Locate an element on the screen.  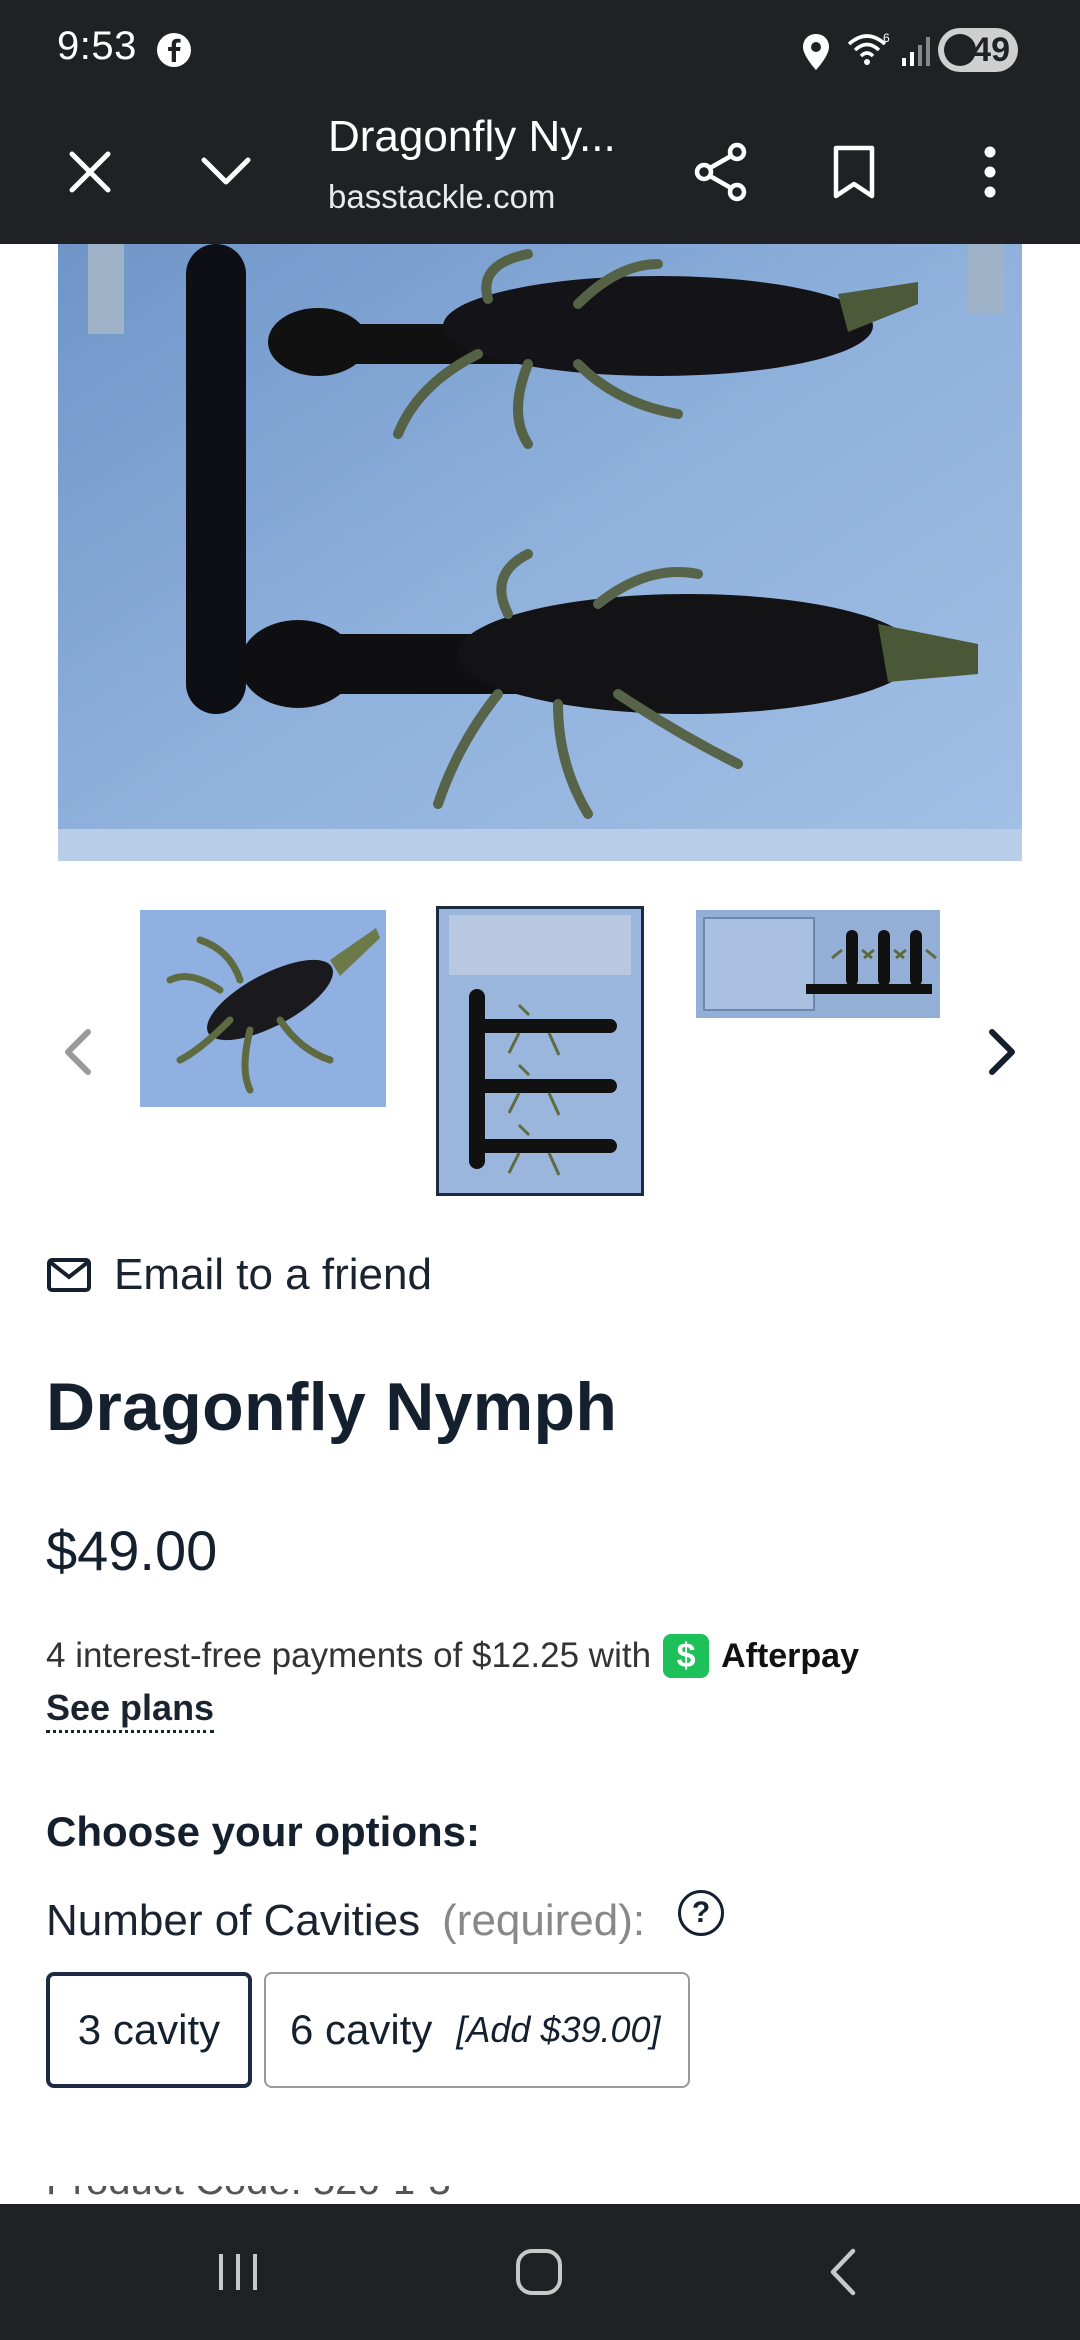
page-url: basstackle.com is located at coordinates (441, 197).